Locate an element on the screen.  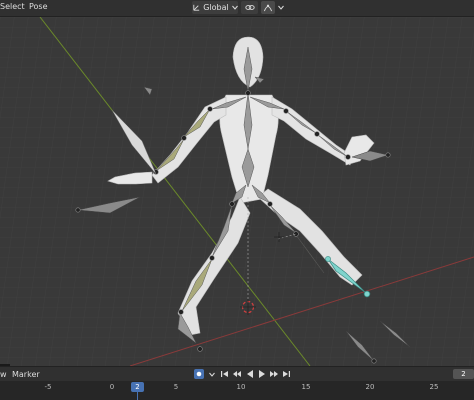
viewport-header: Select Pose Global is located at coordinates (237, 8).